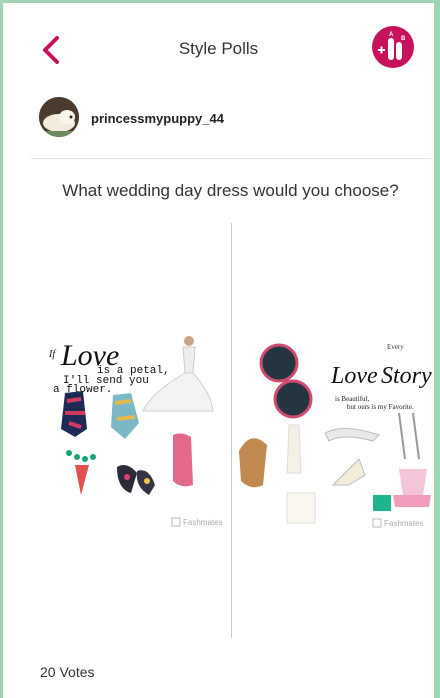  Describe the element at coordinates (253, 463) in the screenshot. I see `blonde-wig` at that location.